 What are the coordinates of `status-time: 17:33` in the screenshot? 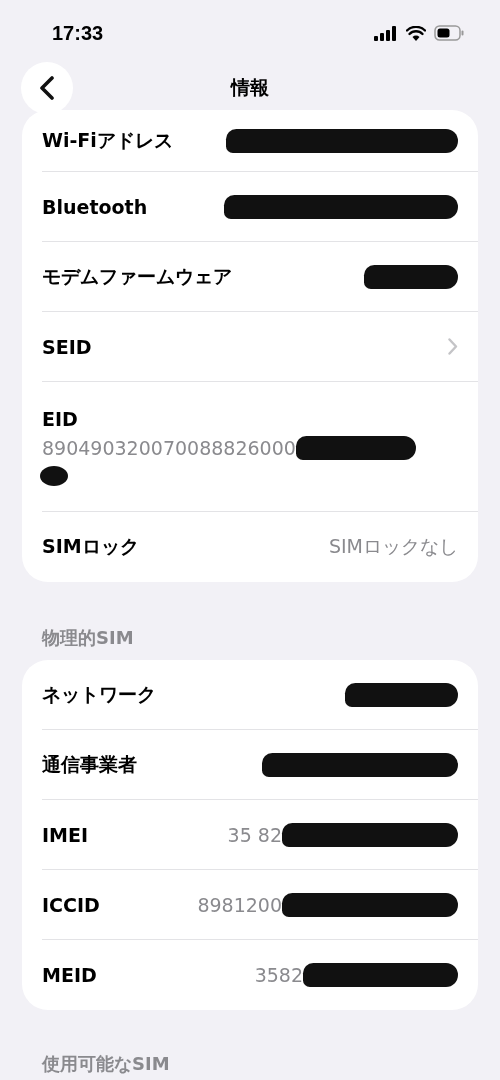 It's located at (78, 33).